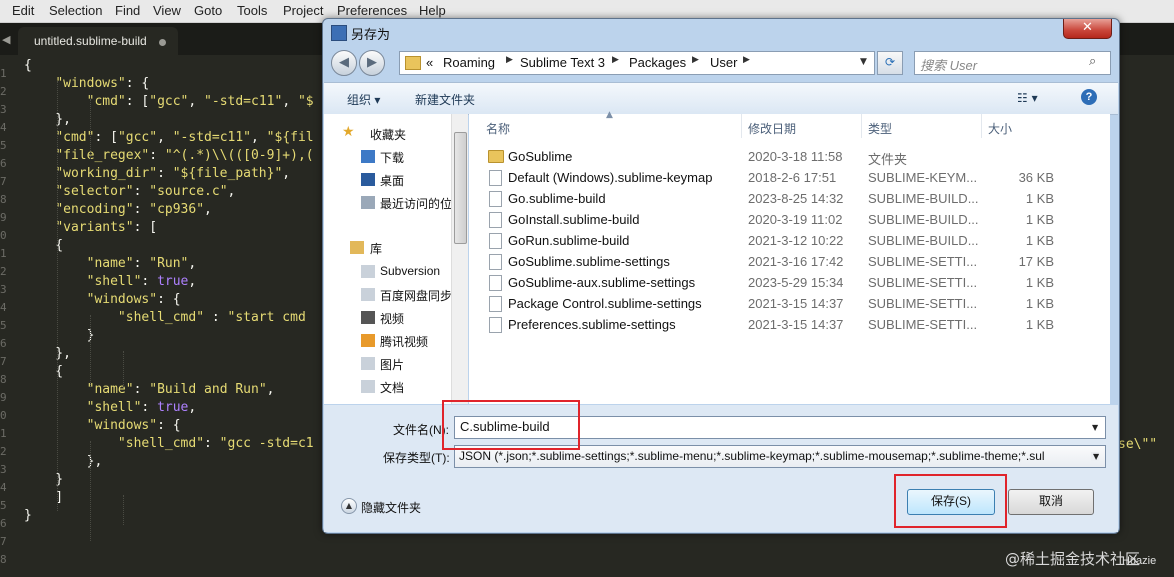  What do you see at coordinates (416, 203) in the screenshot?
I see `nav-recent: 最近访问的位` at bounding box center [416, 203].